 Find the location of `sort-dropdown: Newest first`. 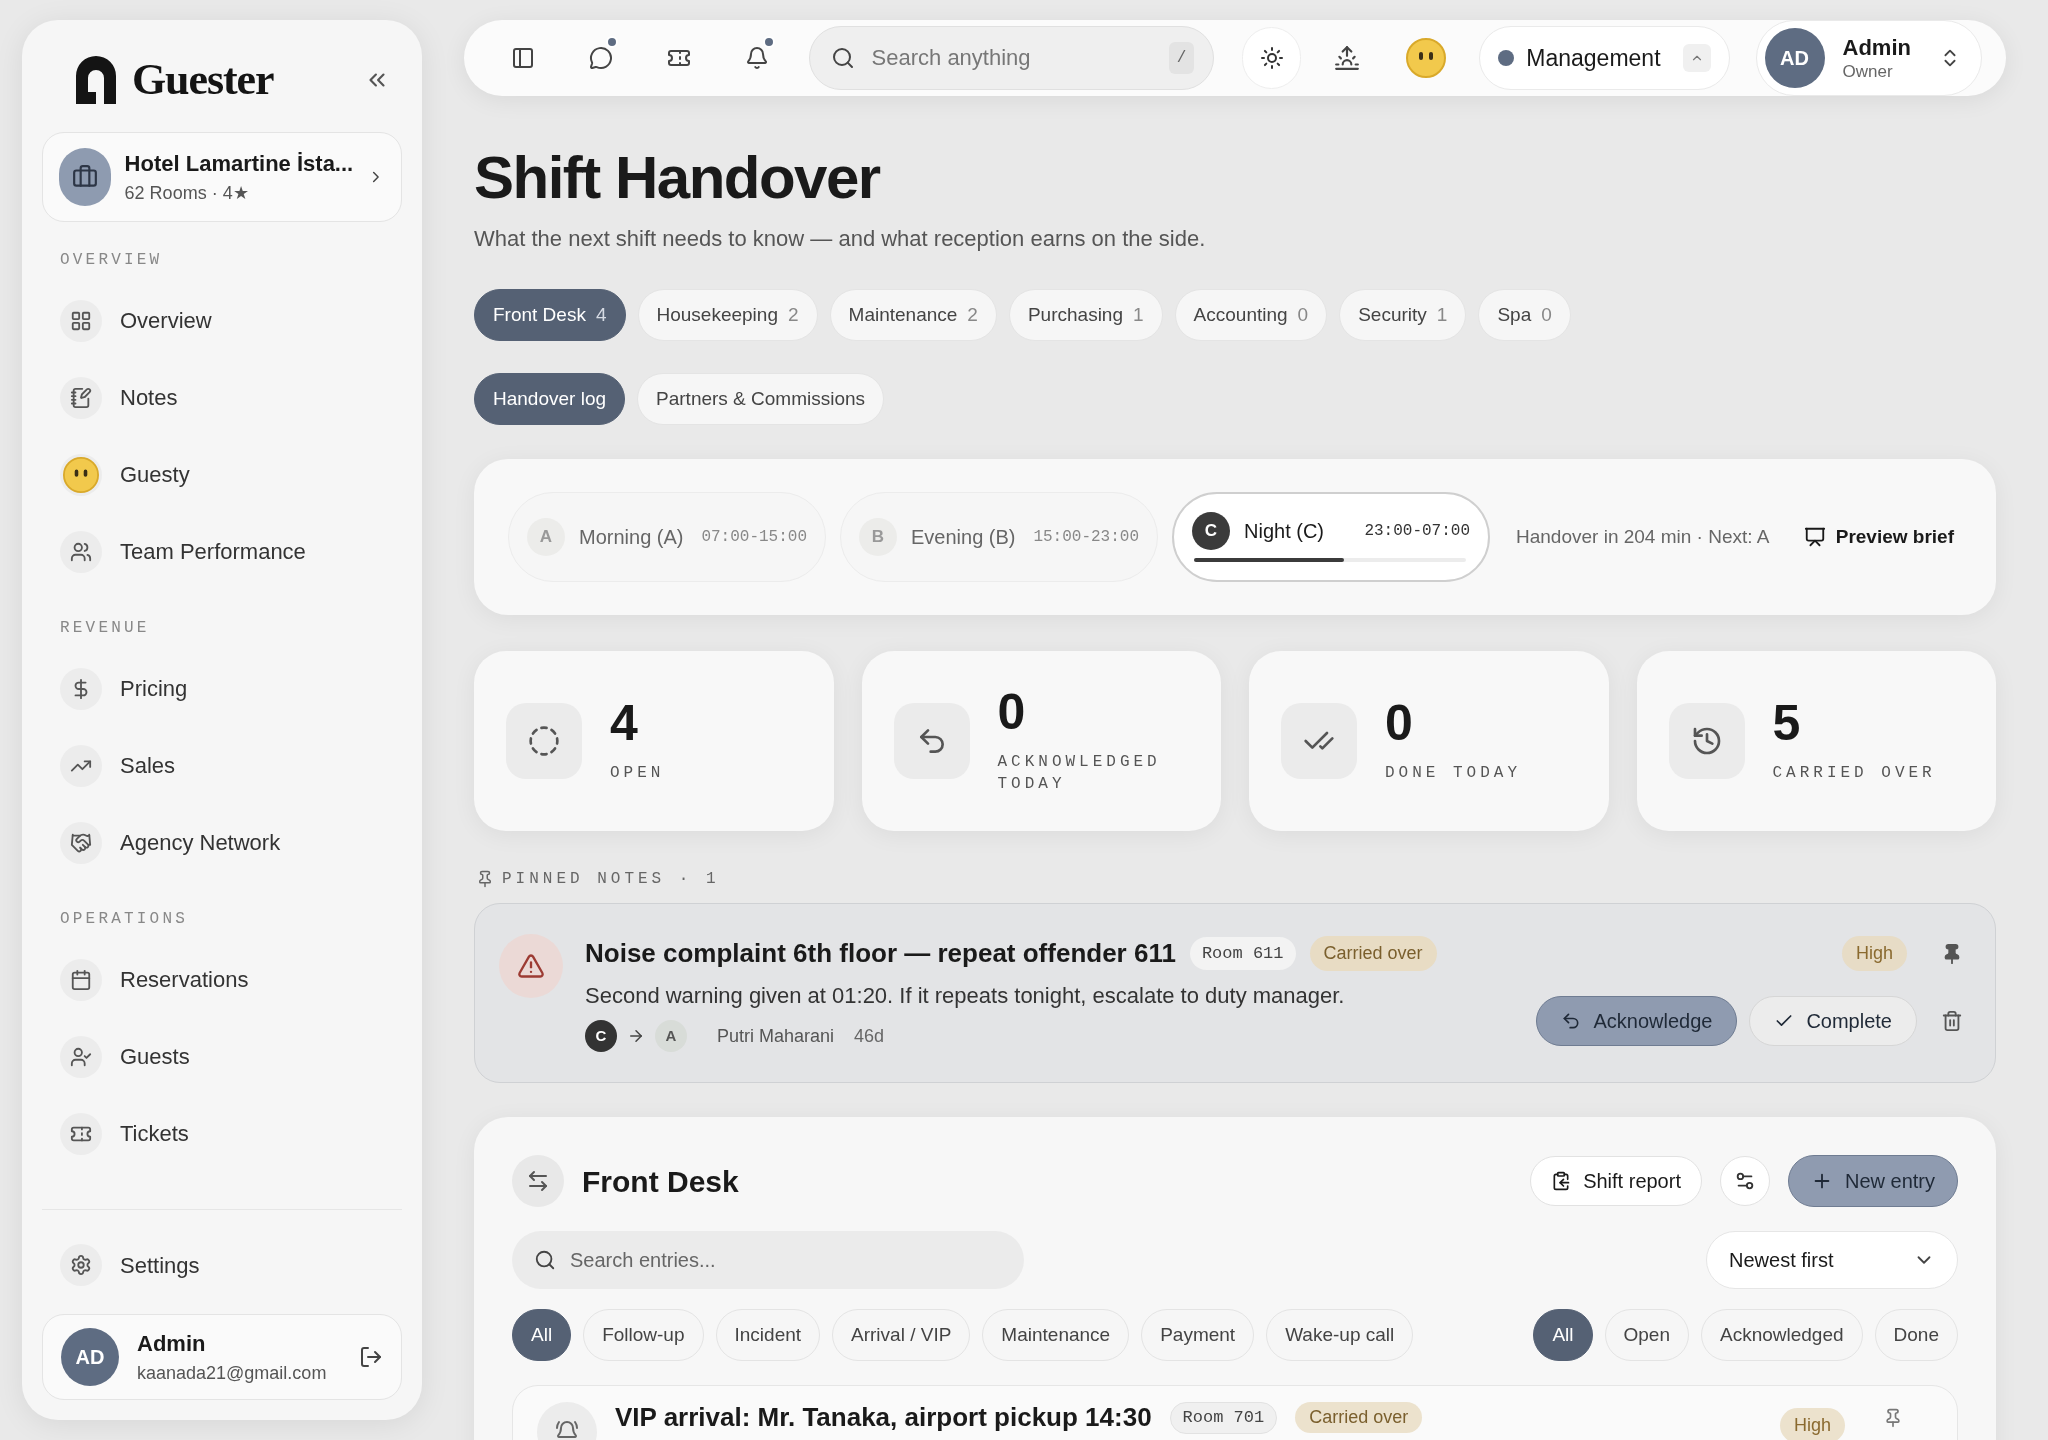

sort-dropdown: Newest first is located at coordinates (1832, 1260).